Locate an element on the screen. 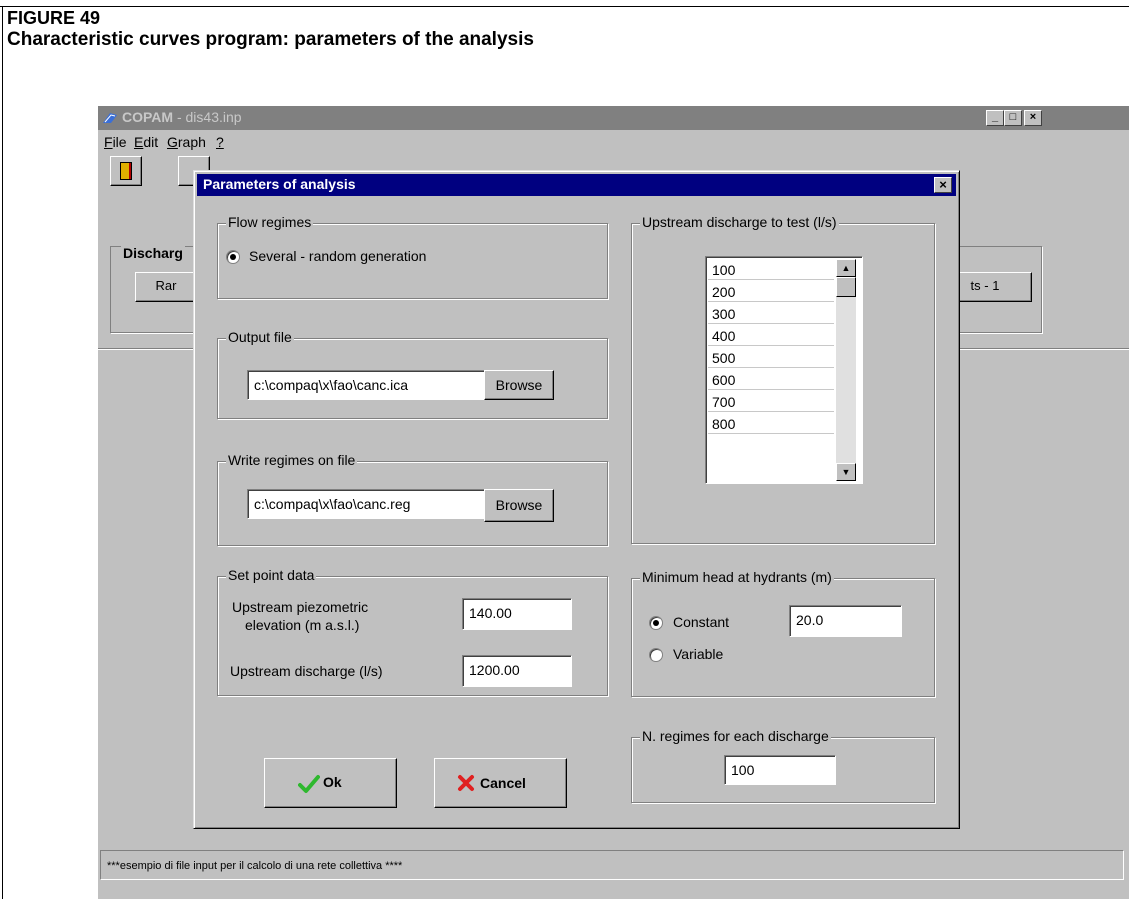 This screenshot has width=1129, height=899. toolbar-button-exit is located at coordinates (126, 171).